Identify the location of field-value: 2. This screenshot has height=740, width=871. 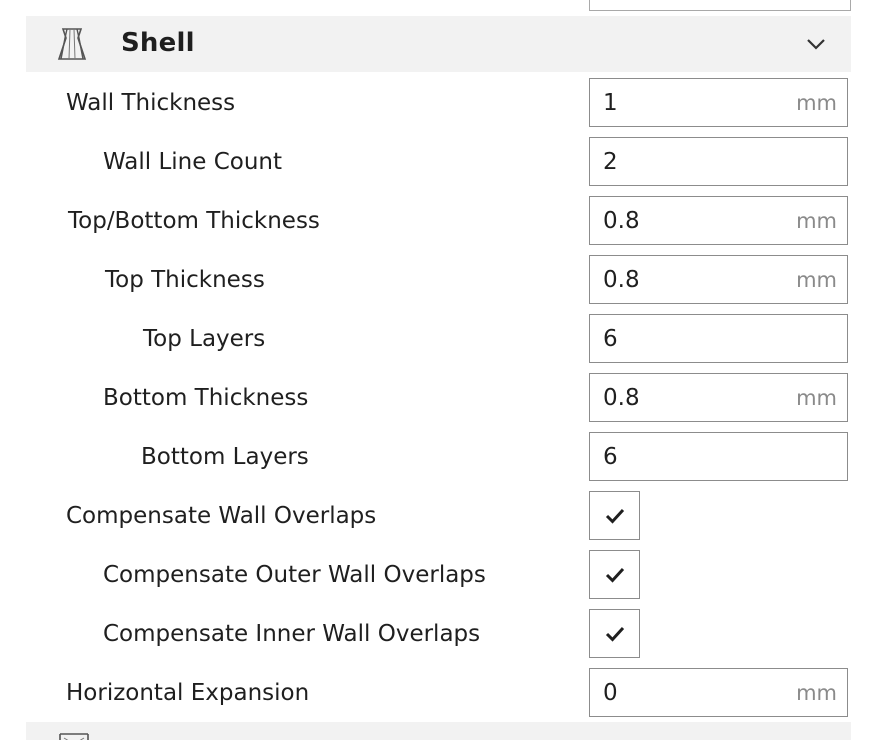
(610, 162).